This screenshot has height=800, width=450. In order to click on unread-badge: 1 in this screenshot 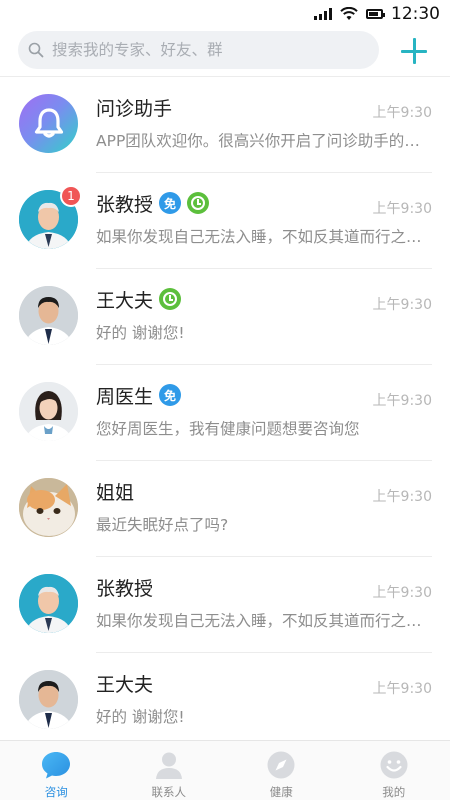, I will do `click(71, 196)`.